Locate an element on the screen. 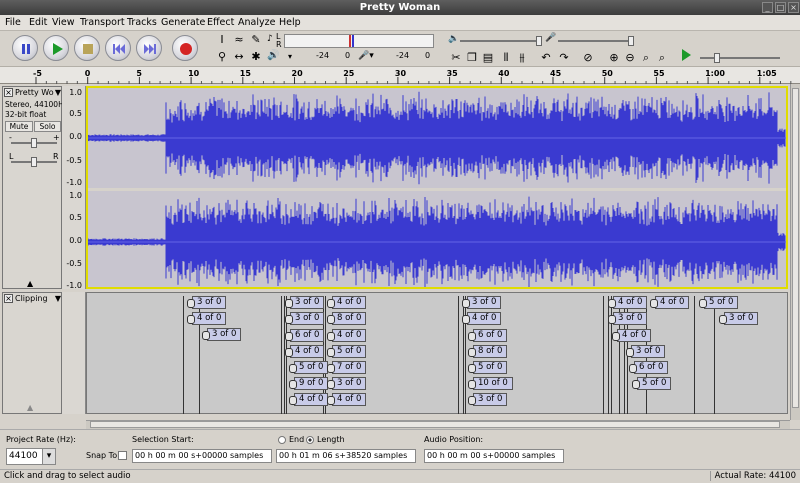  record-button is located at coordinates (185, 48).